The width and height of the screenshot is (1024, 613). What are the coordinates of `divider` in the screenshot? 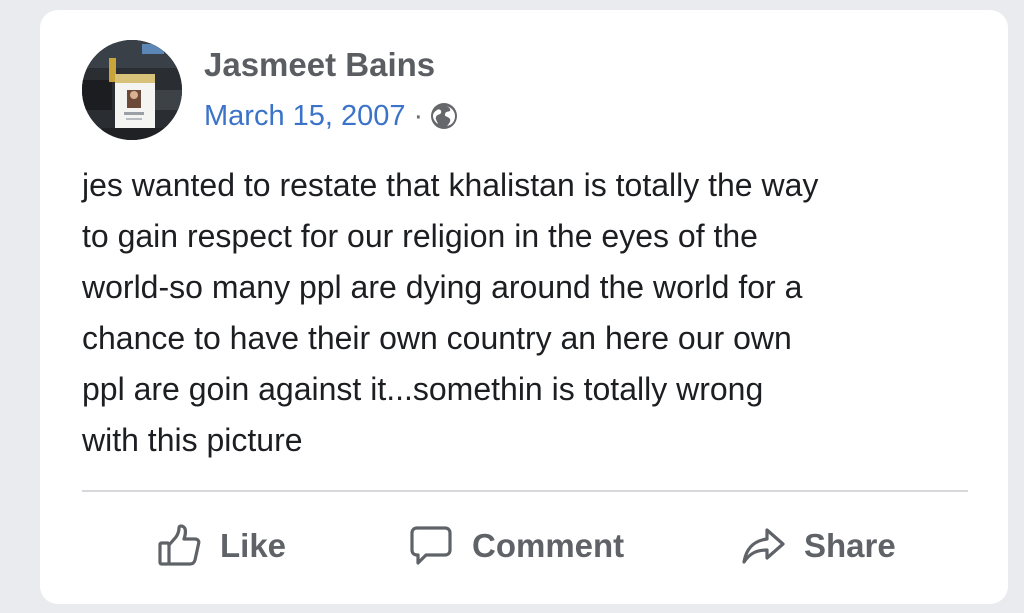 It's located at (525, 491).